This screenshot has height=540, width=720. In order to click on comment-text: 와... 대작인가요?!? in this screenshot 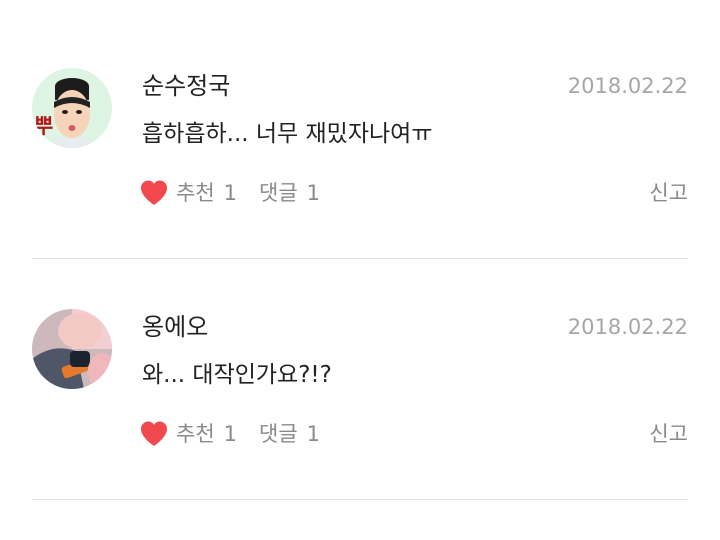, I will do `click(237, 375)`.